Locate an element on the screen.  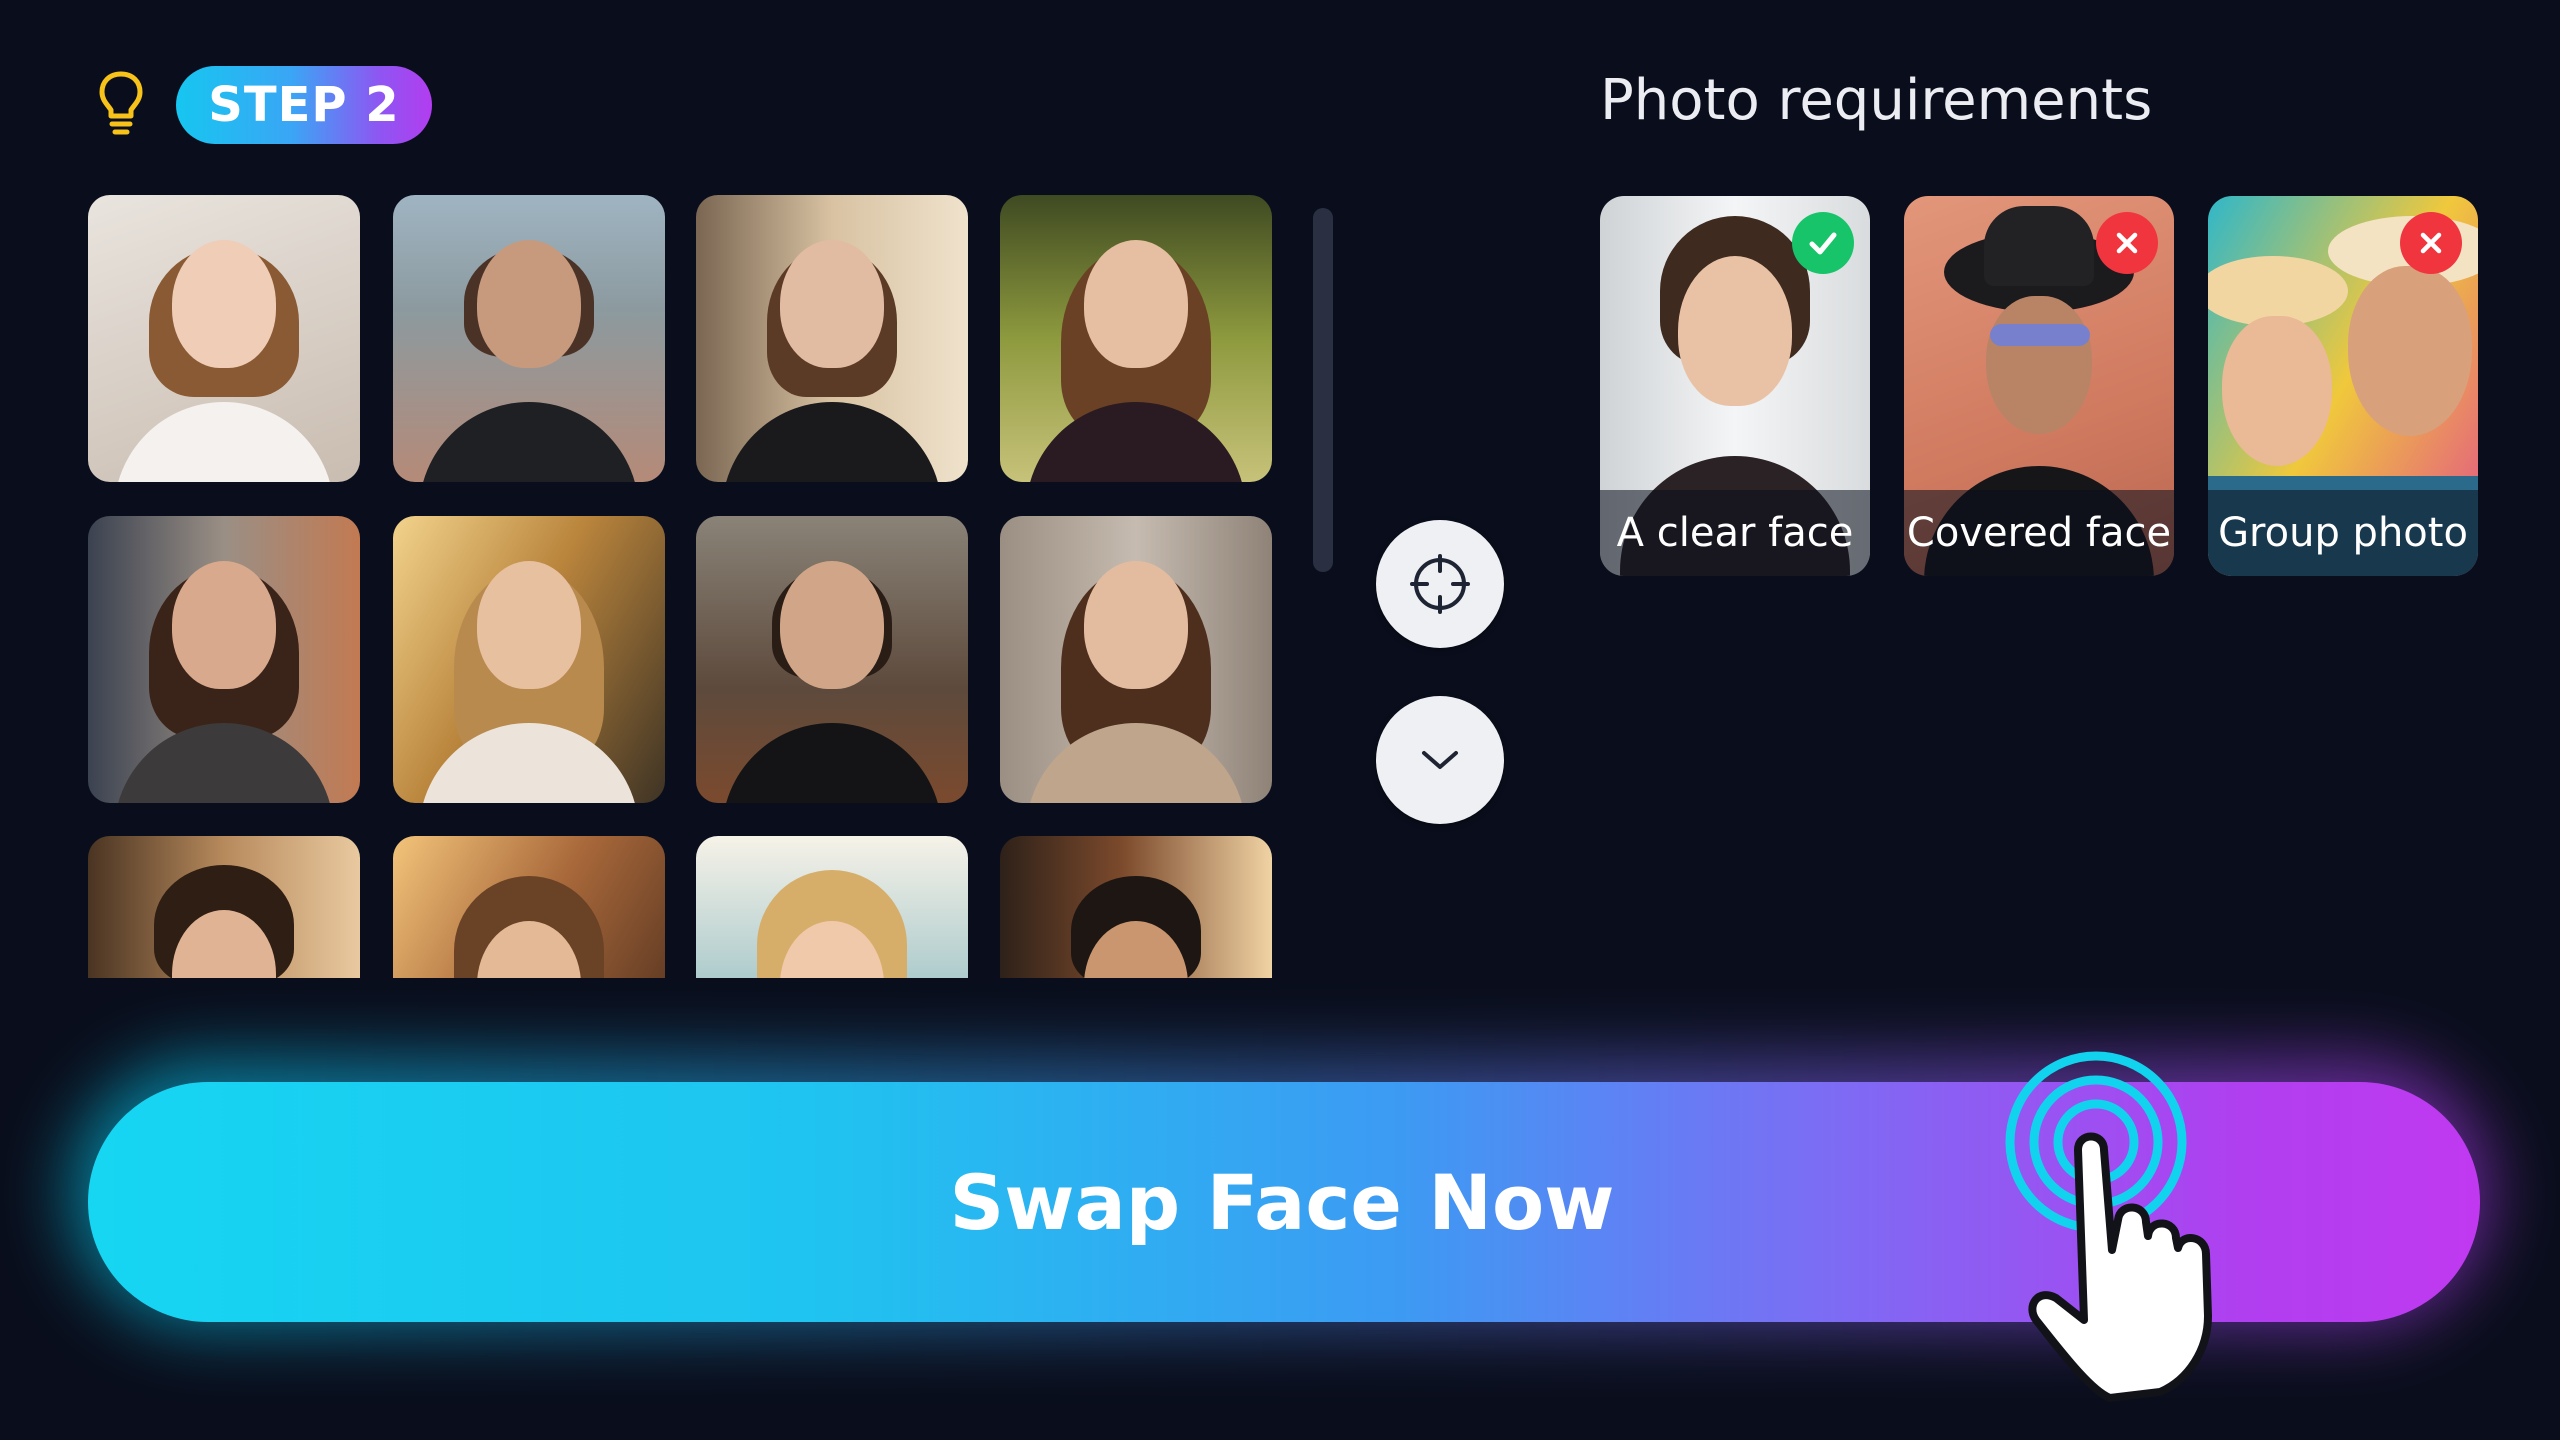
swap-face-label: Swap Face Now is located at coordinates (1282, 1202).